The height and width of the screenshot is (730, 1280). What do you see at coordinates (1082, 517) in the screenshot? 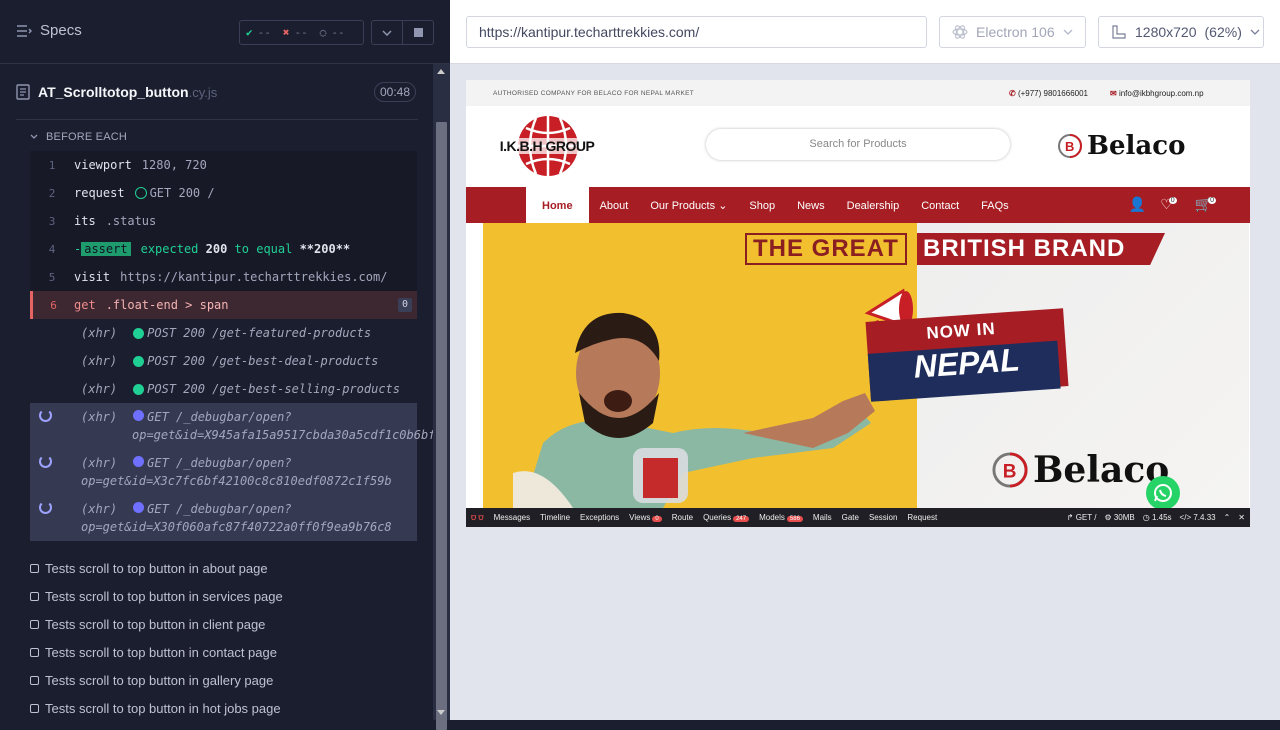
I see `request-method: ↱ GET /` at bounding box center [1082, 517].